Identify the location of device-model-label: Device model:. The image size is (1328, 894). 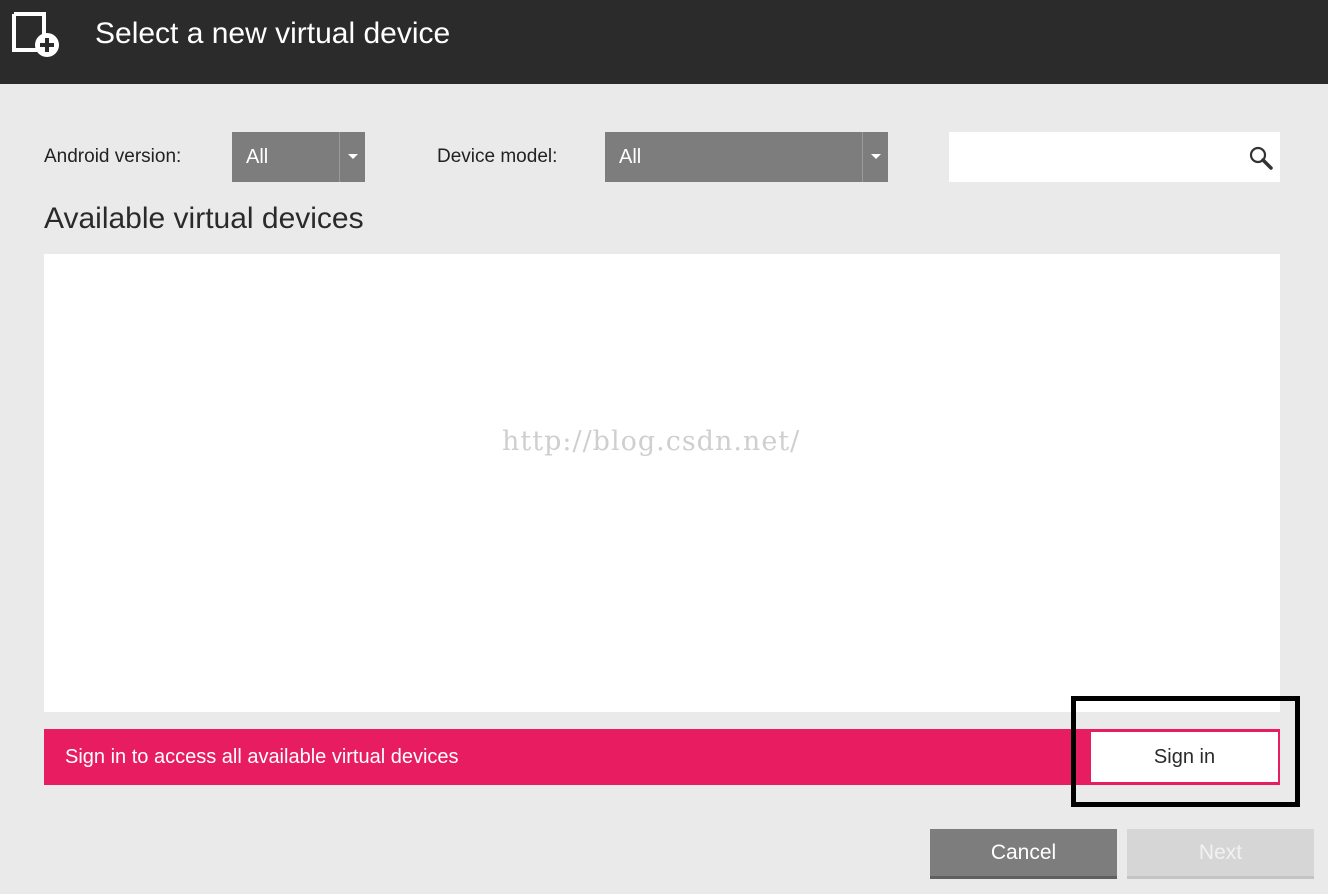
(497, 156).